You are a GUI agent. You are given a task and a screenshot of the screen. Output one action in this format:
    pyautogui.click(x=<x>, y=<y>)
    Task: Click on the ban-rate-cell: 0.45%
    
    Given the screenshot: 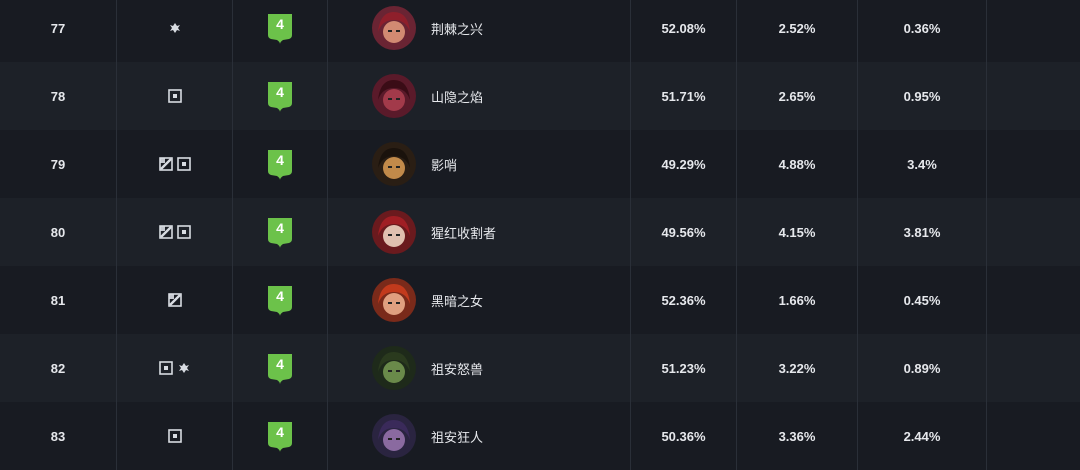 What is the action you would take?
    pyautogui.click(x=922, y=300)
    